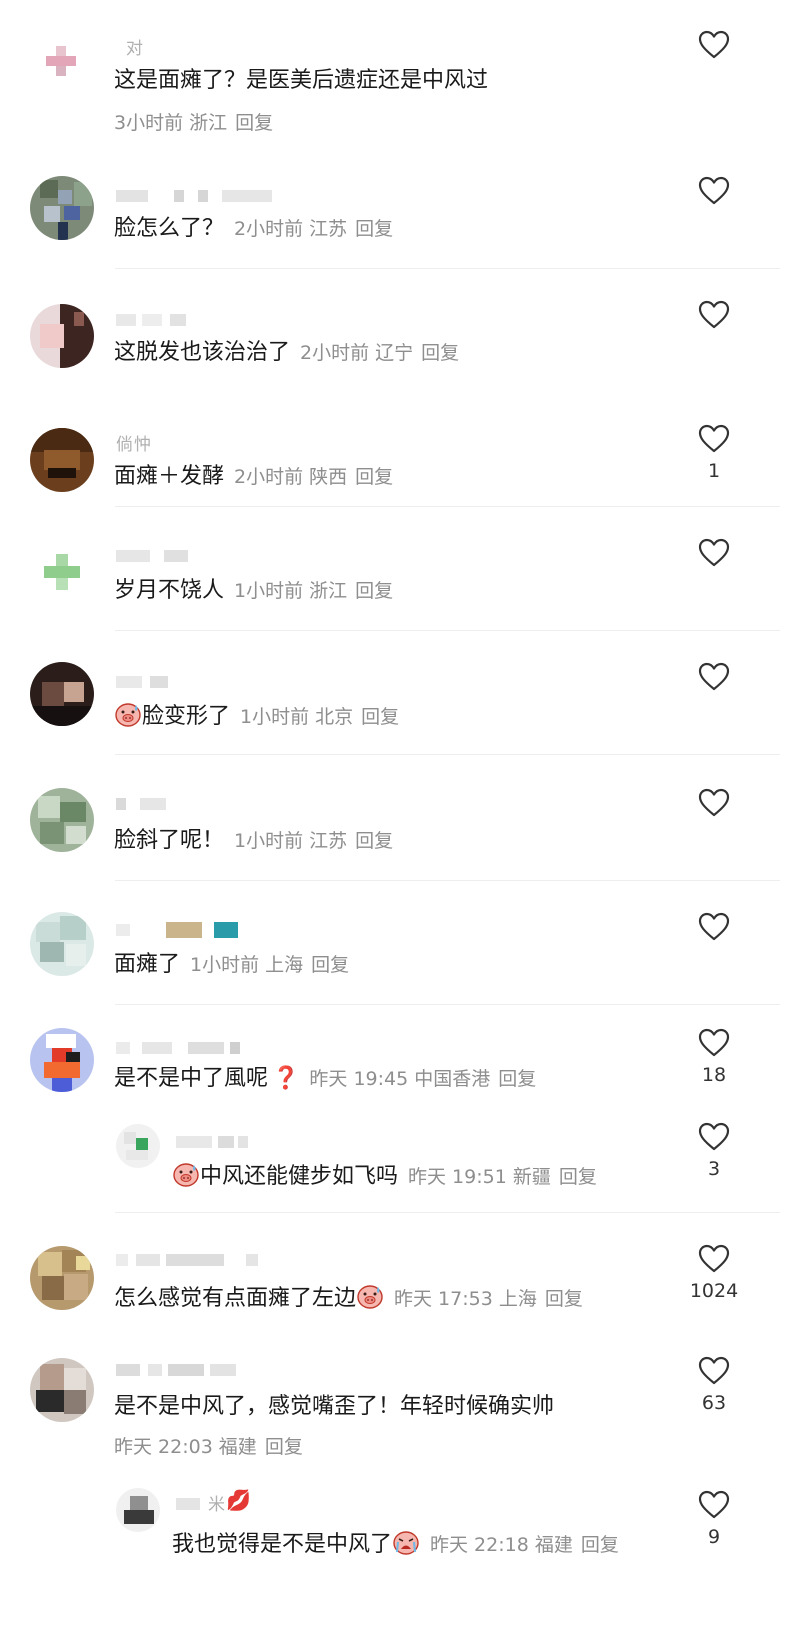 The width and height of the screenshot is (800, 1648). I want to click on comment-region: 福建, so click(553, 1545).